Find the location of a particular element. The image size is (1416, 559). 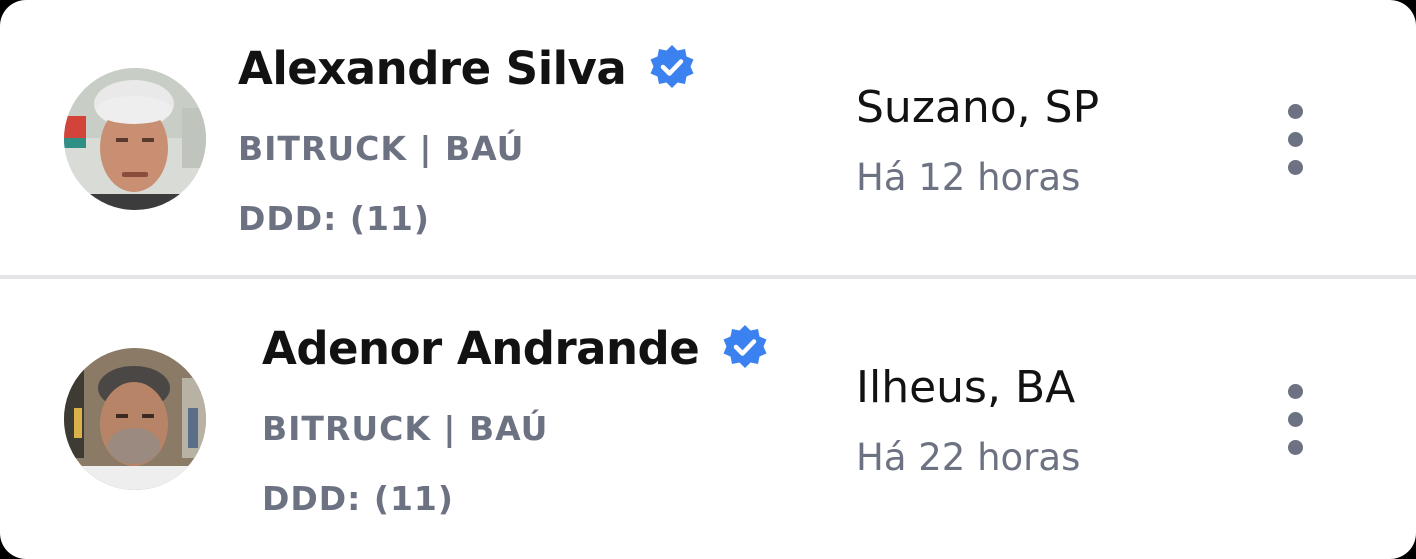

contact-name: Adenor Andrande is located at coordinates (481, 348).